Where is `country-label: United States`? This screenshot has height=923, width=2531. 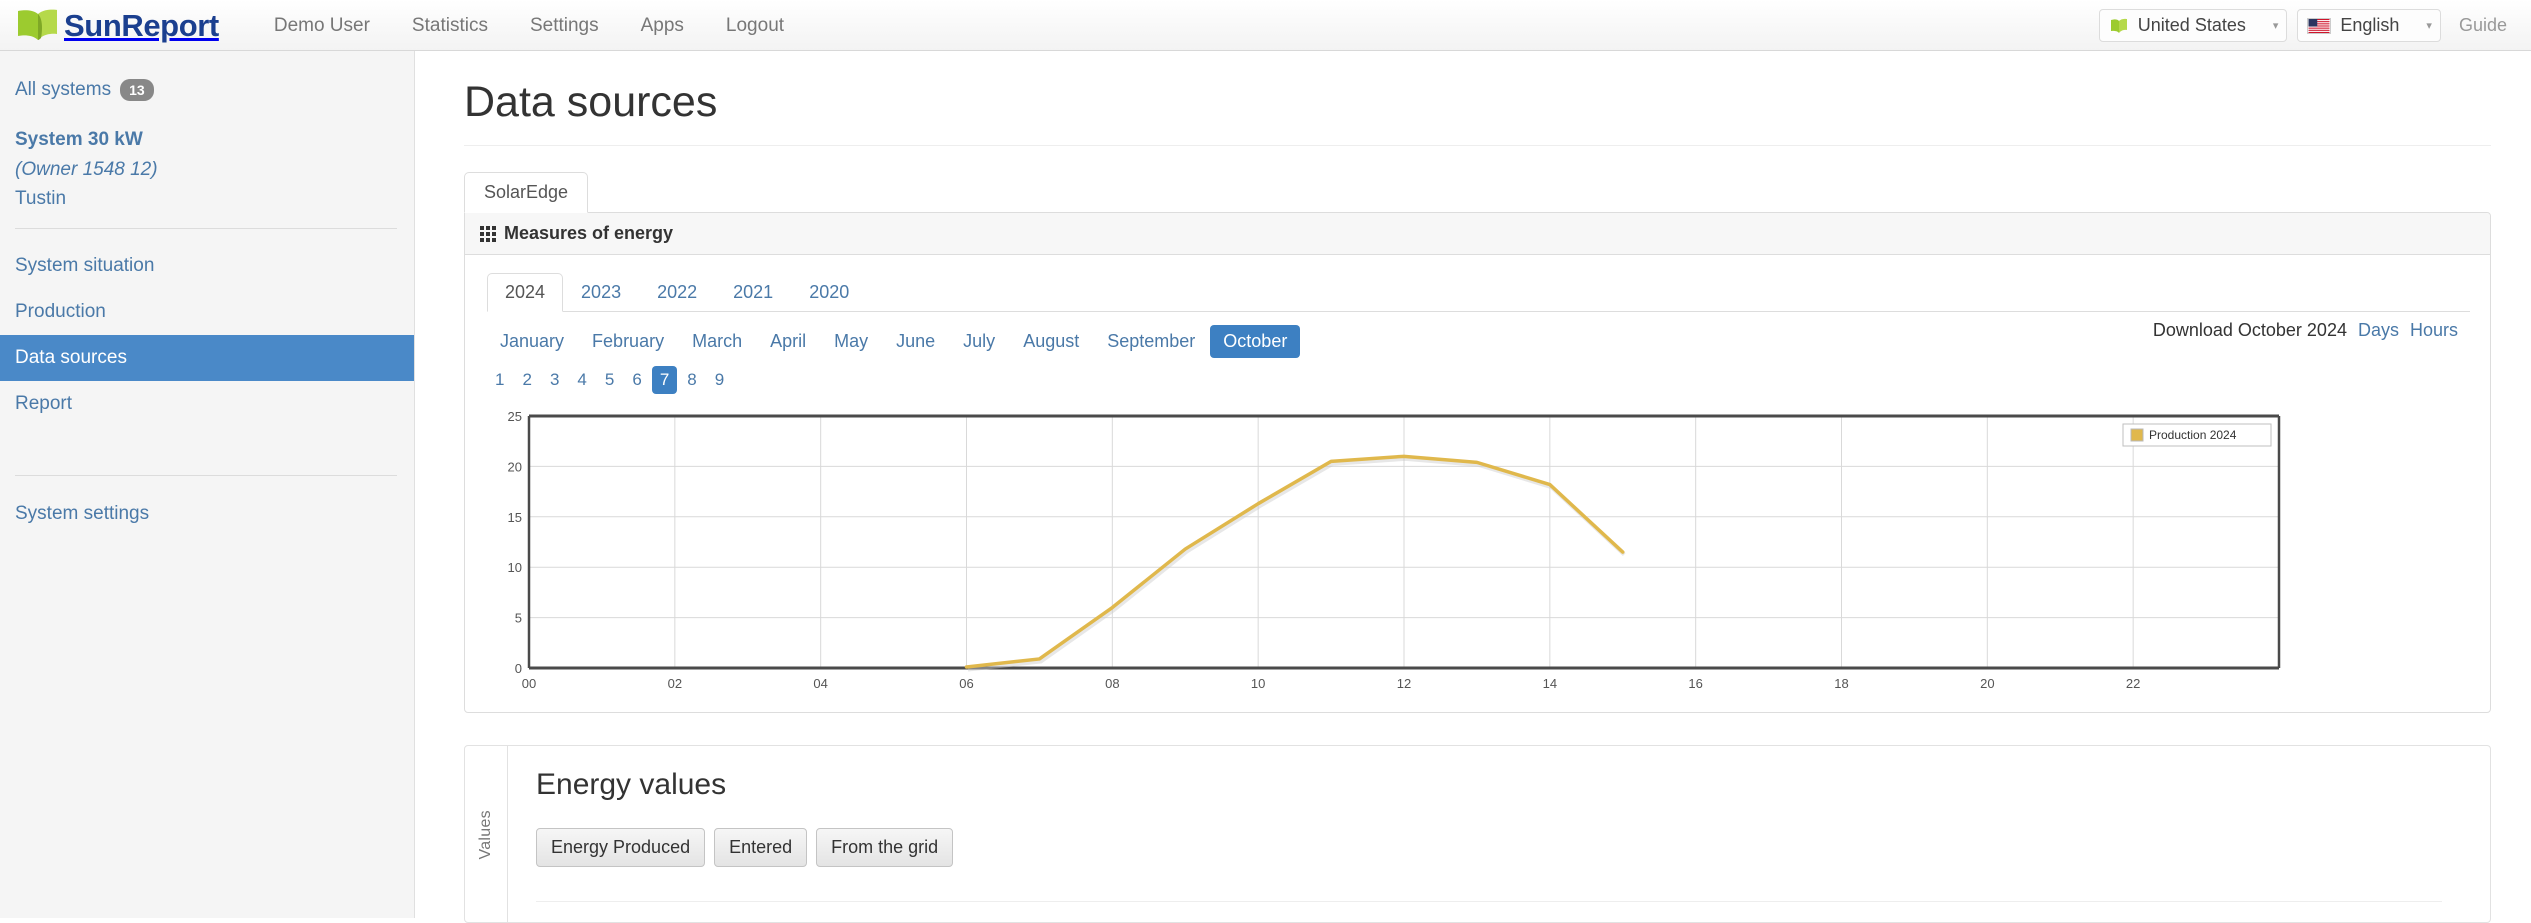
country-label: United States is located at coordinates (2191, 25).